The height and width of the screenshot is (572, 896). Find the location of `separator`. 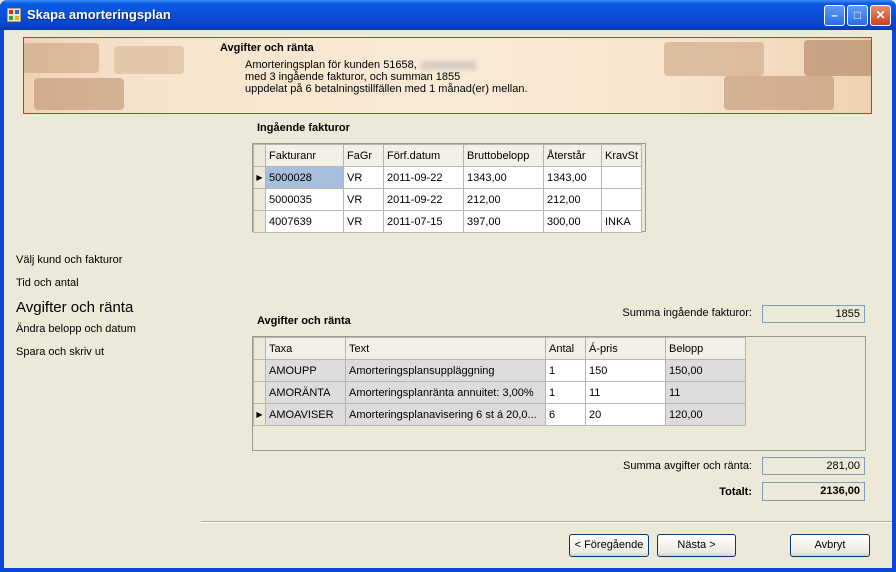

separator is located at coordinates (546, 522).